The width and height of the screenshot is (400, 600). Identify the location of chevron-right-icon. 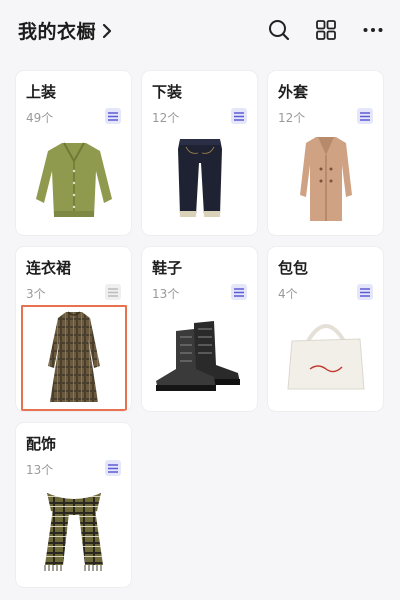
(107, 31).